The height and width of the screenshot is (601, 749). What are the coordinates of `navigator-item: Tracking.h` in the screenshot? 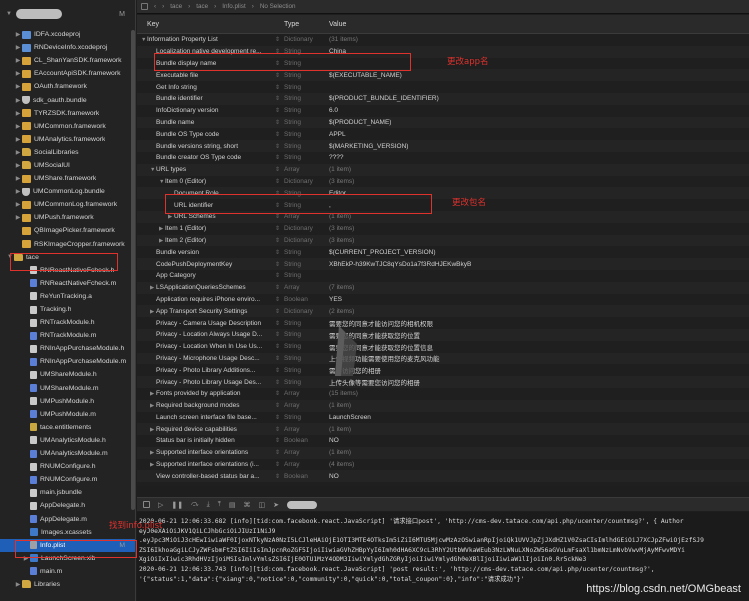 It's located at (67, 309).